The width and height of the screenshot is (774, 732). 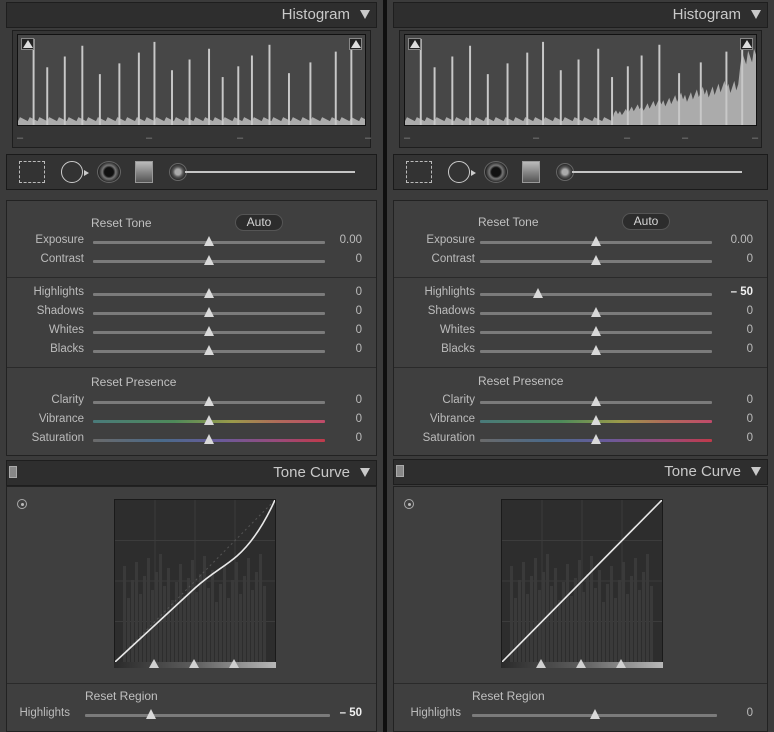 What do you see at coordinates (750, 713) in the screenshot?
I see `curve-highlights-value: 0` at bounding box center [750, 713].